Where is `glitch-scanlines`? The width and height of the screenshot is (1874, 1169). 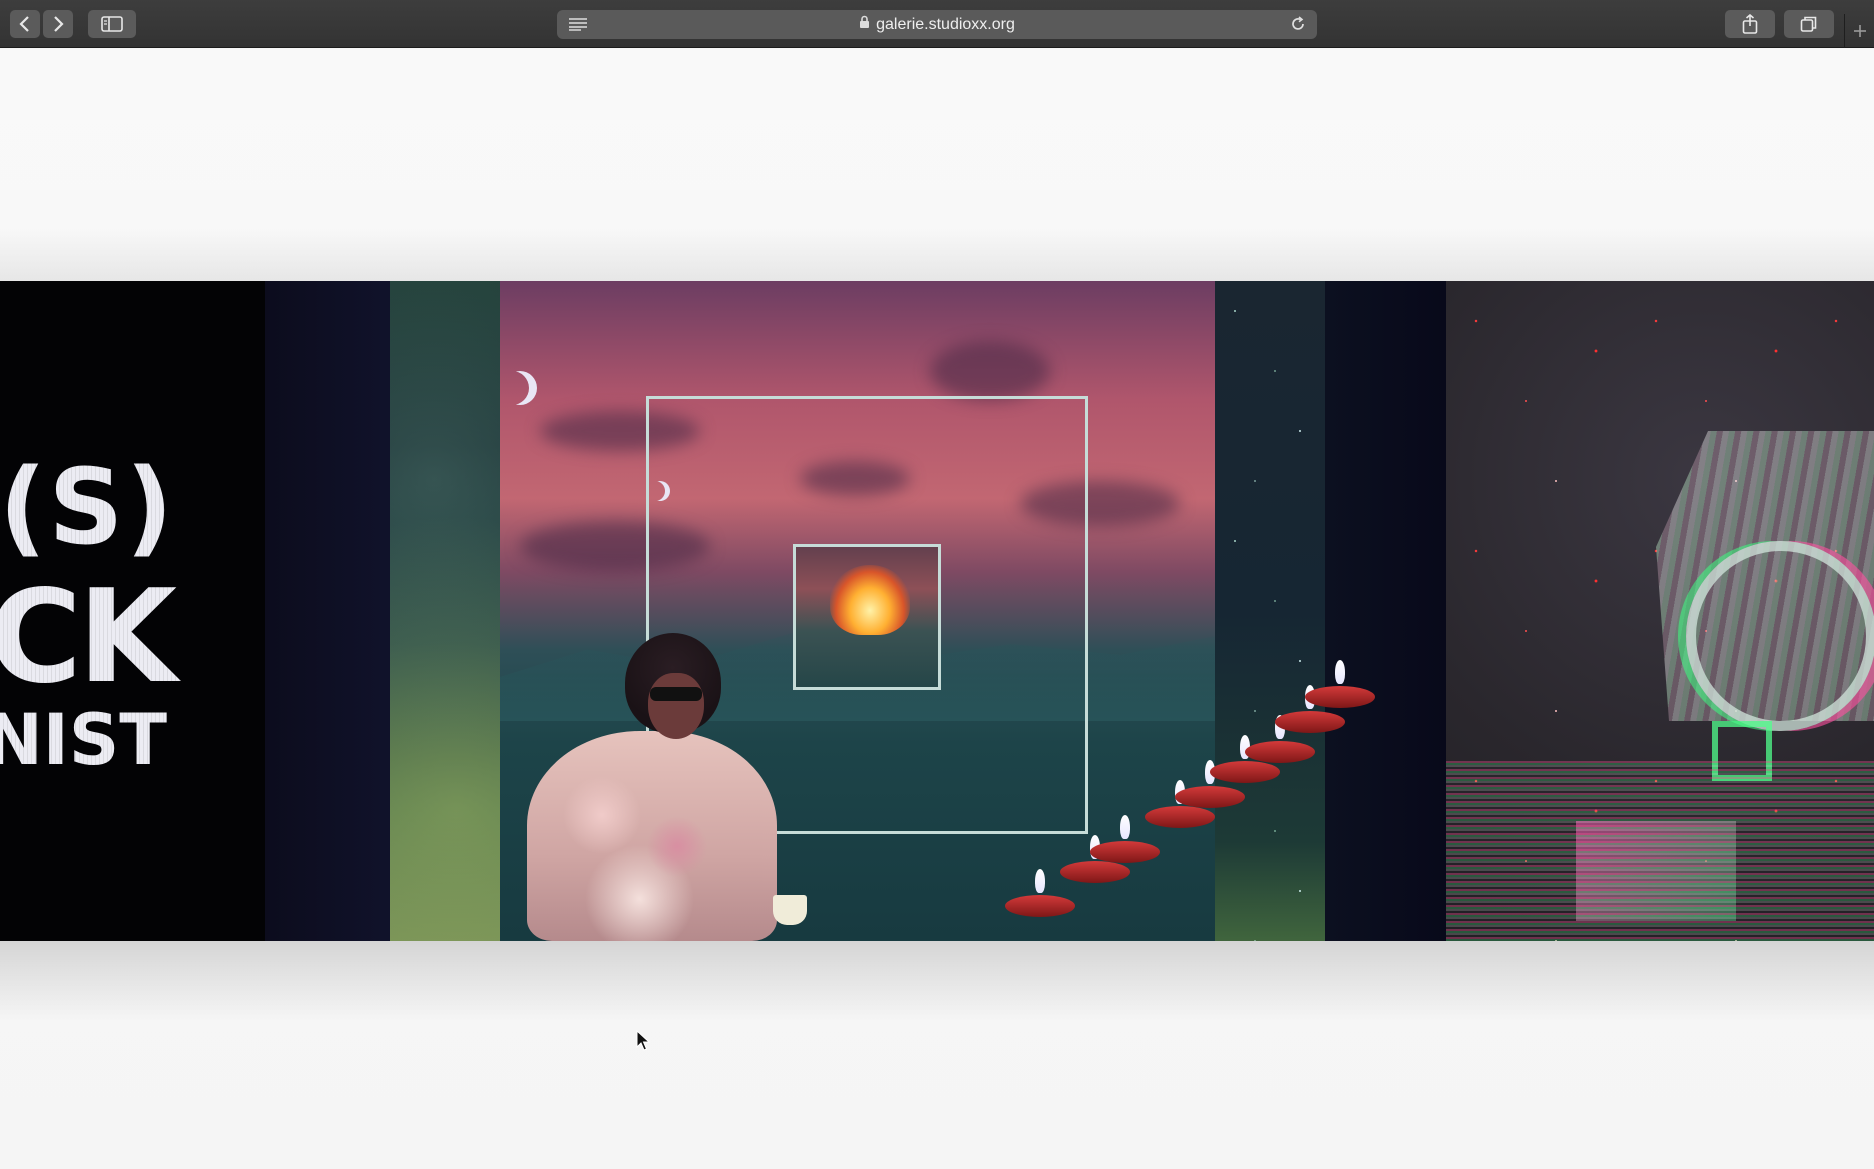
glitch-scanlines is located at coordinates (1660, 851).